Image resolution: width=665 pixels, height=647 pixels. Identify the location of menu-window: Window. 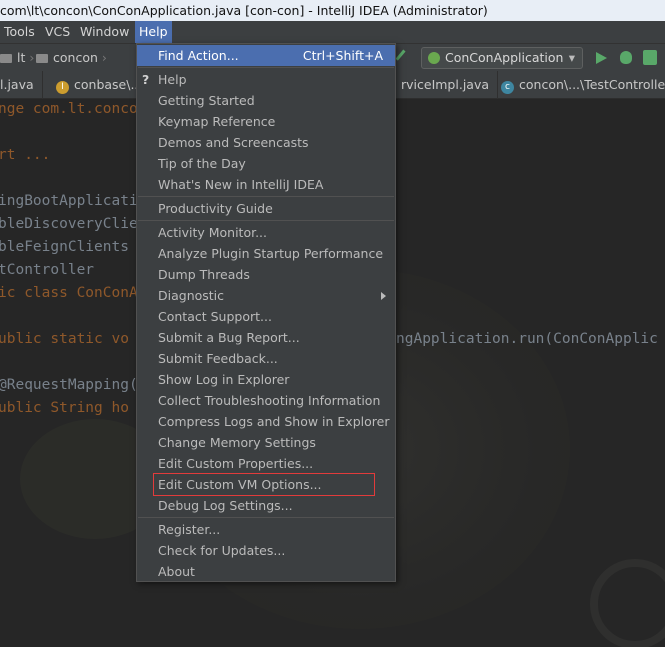
(104, 32).